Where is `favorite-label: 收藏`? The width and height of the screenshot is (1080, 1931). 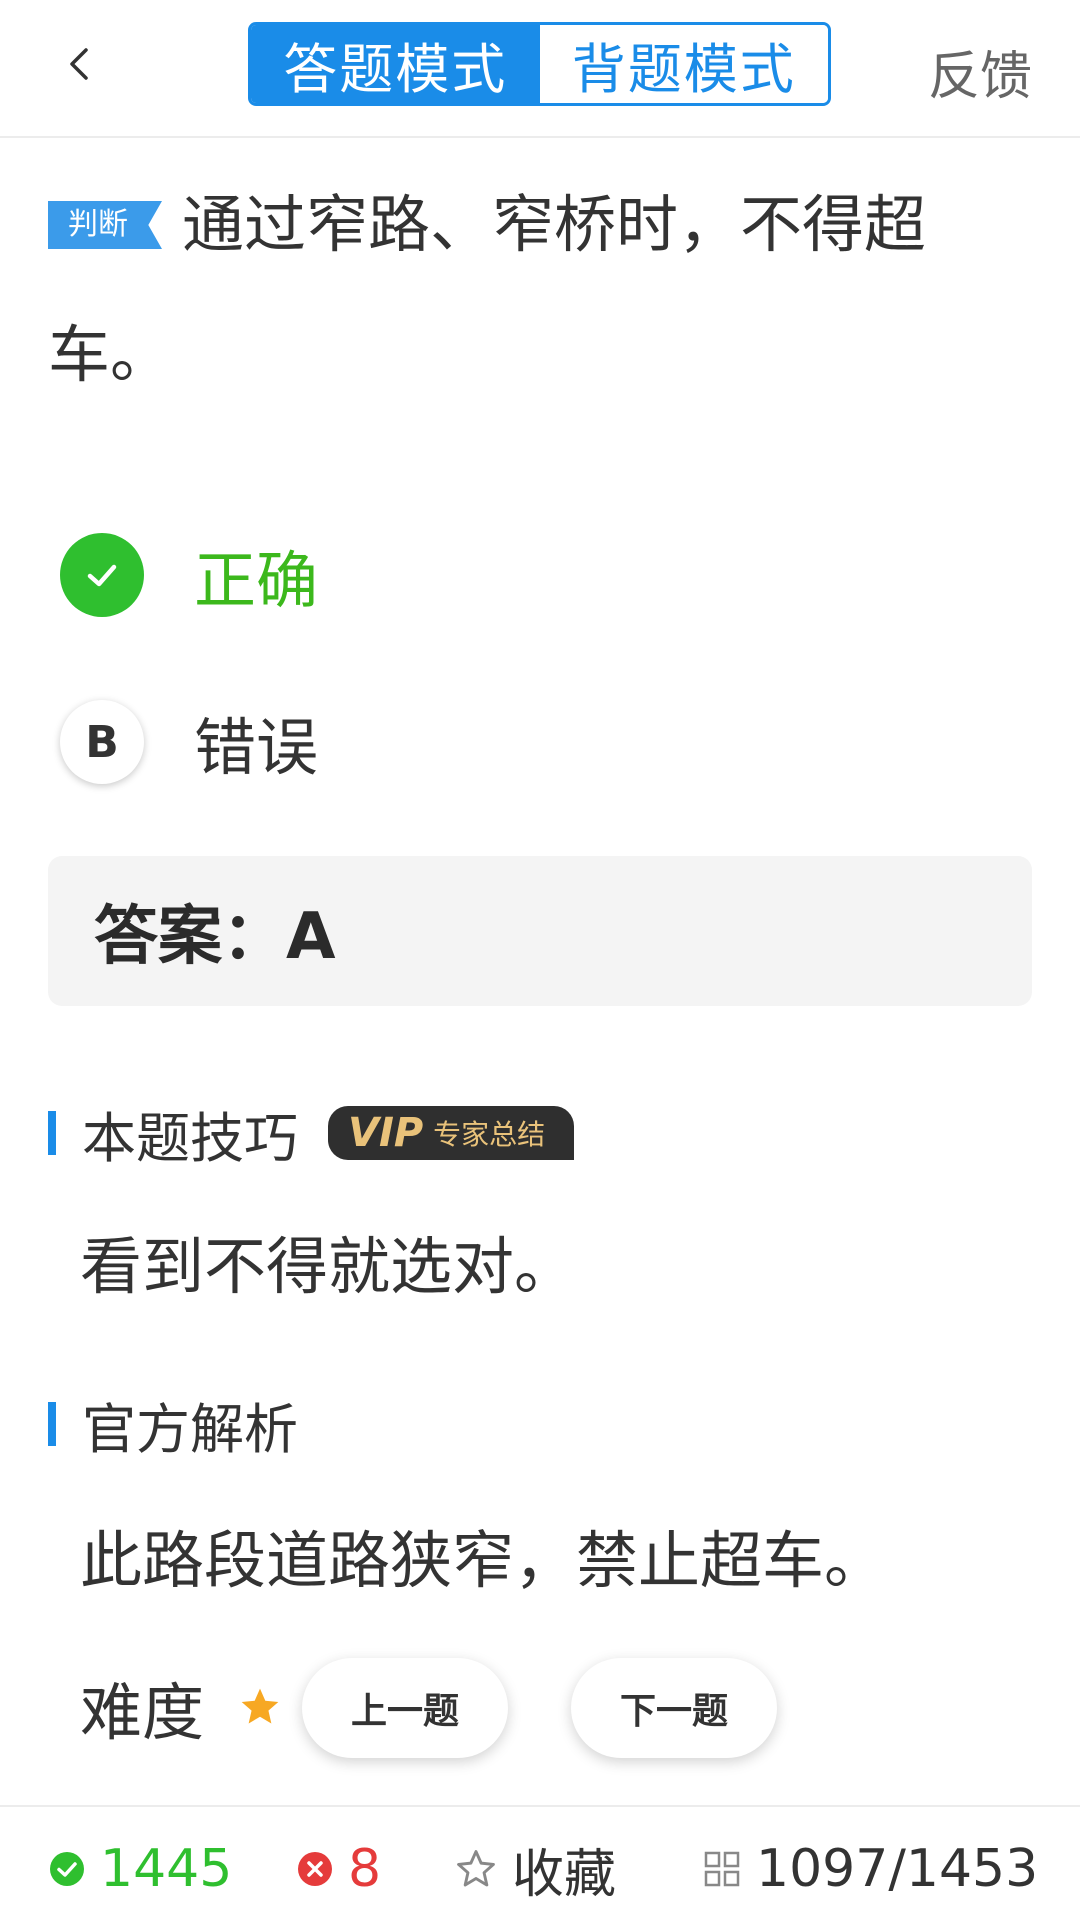 favorite-label: 收藏 is located at coordinates (564, 1874).